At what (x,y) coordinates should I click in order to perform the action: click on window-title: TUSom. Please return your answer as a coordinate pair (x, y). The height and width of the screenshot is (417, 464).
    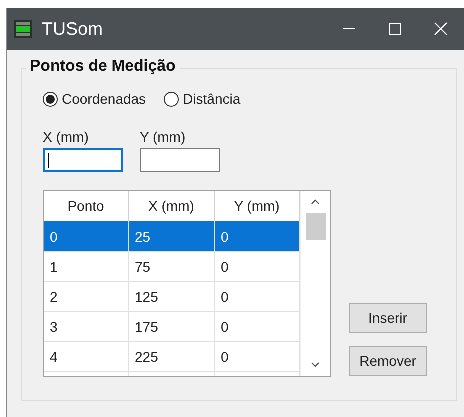
    Looking at the image, I should click on (73, 29).